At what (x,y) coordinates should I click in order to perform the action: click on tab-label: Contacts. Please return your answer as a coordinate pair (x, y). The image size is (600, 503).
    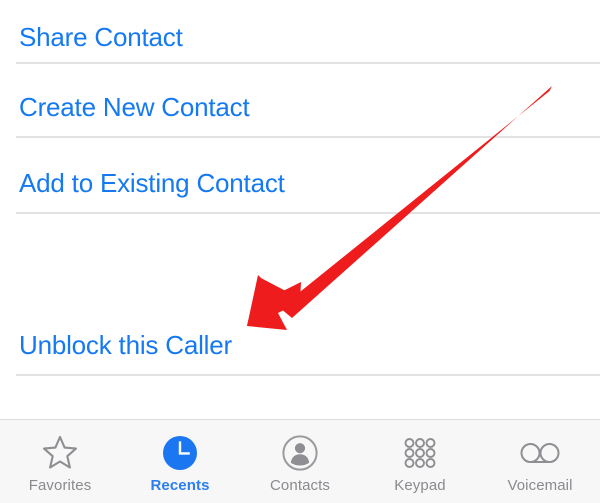
    Looking at the image, I should click on (300, 485).